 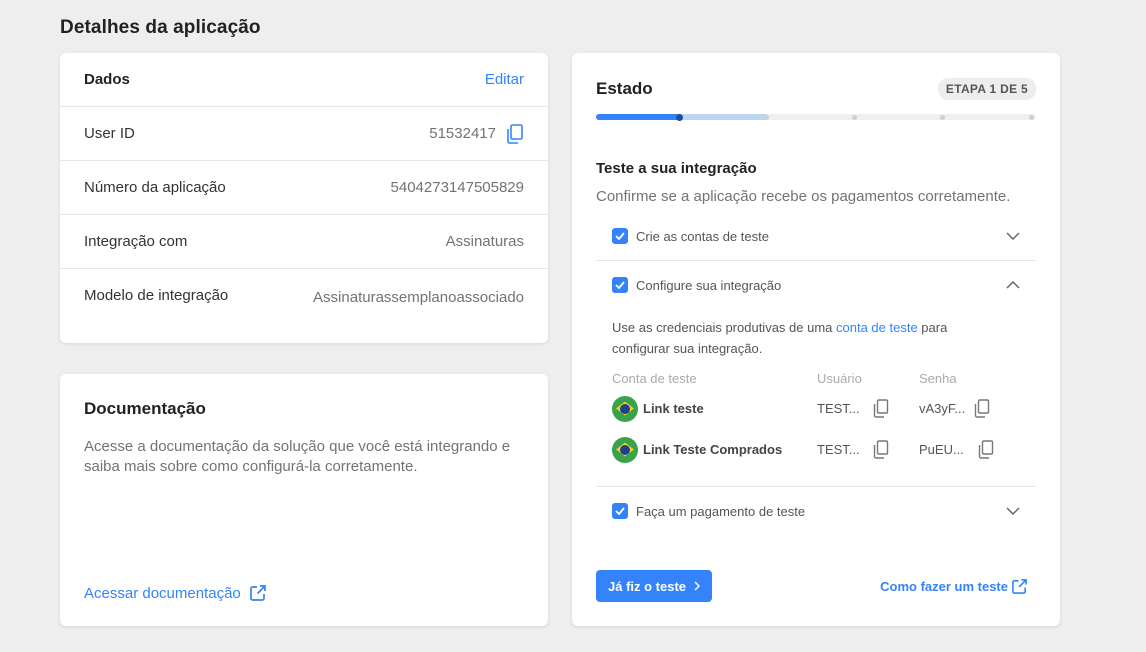 What do you see at coordinates (107, 79) in the screenshot?
I see `details-header-label: Dados` at bounding box center [107, 79].